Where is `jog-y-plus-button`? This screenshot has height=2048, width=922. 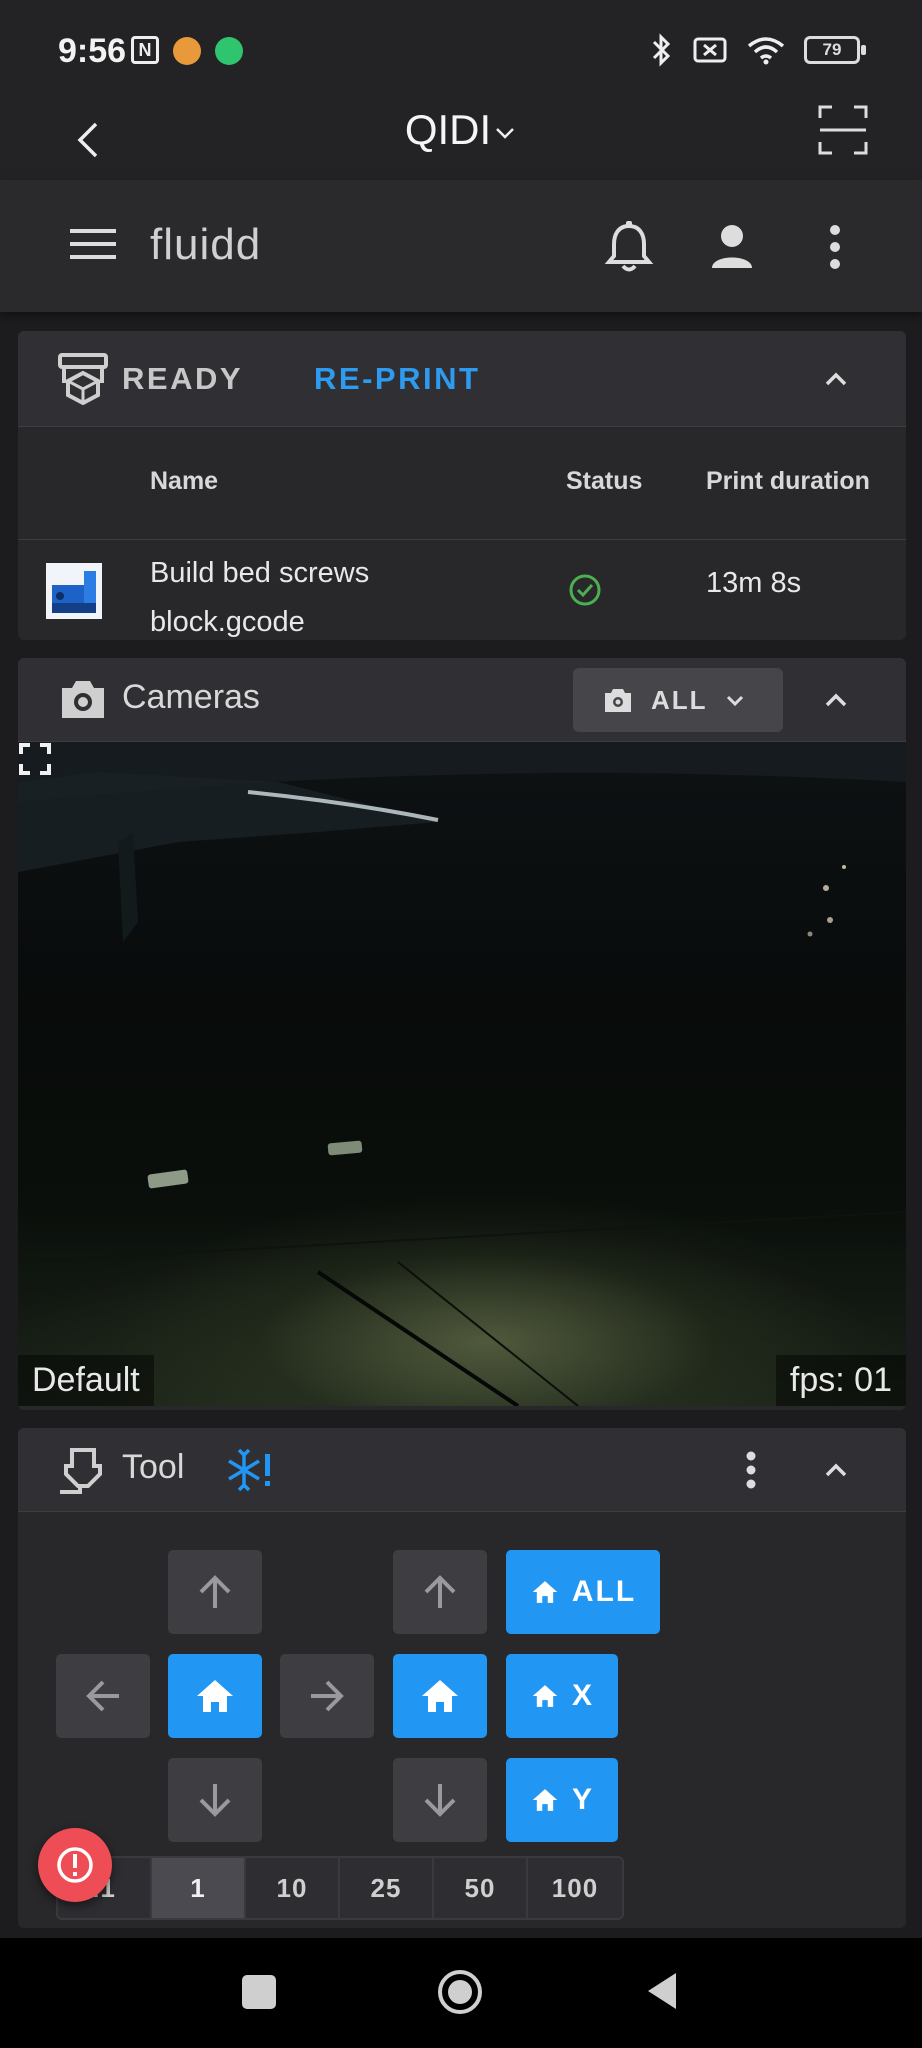
jog-y-plus-button is located at coordinates (215, 1592).